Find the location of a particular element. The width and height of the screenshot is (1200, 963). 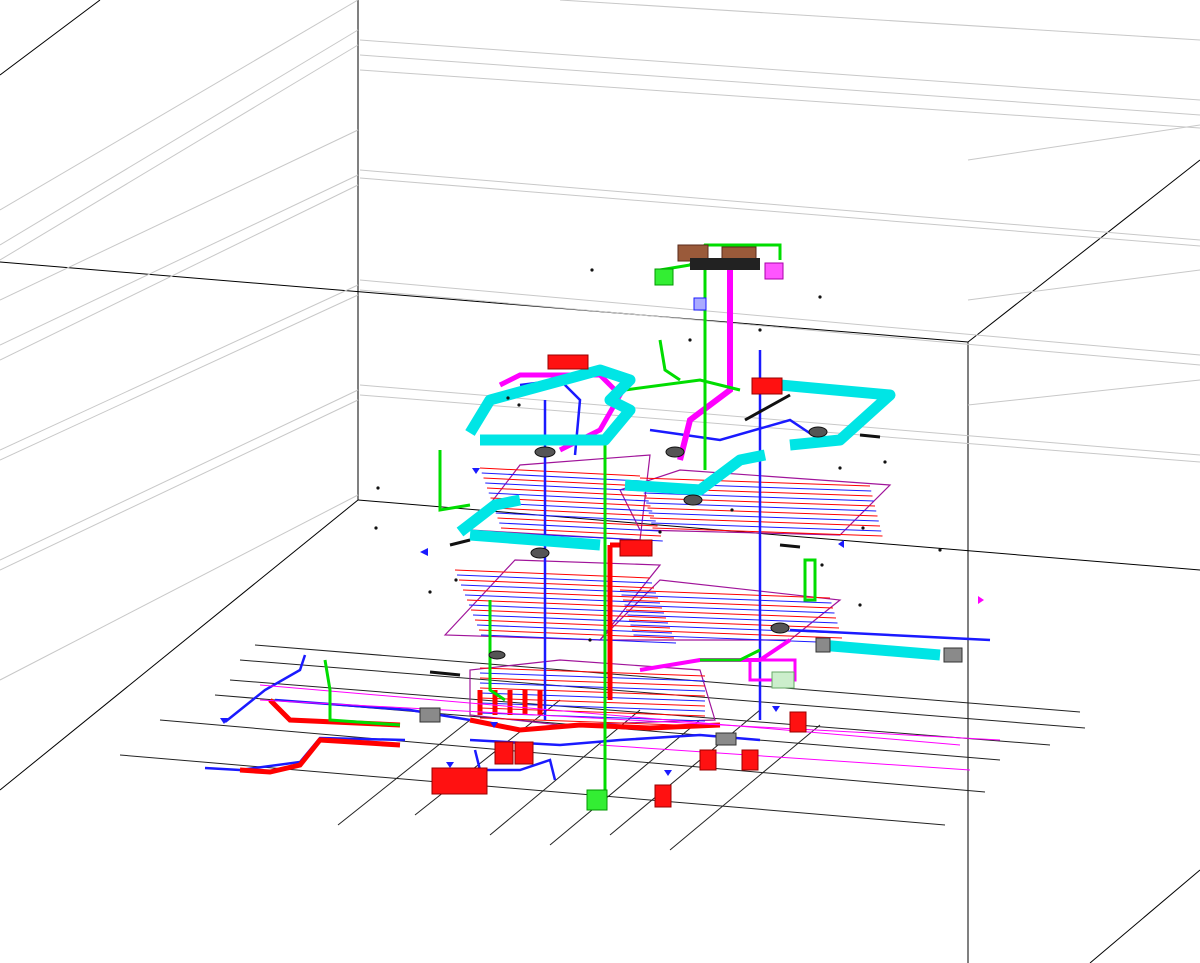

cw-branch-left is located at coordinates (265, 688).